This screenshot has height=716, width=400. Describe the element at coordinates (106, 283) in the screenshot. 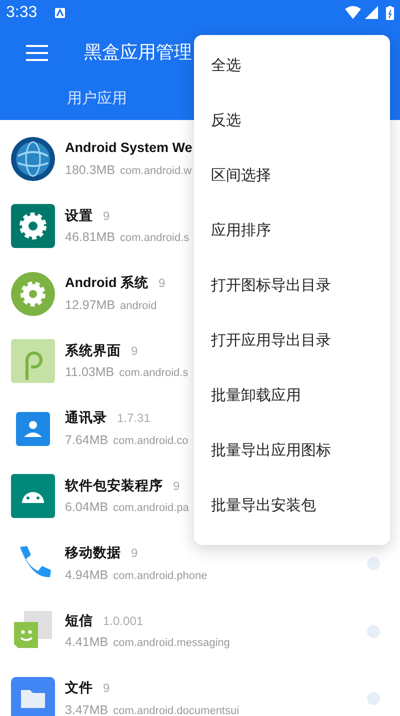

I see `app-name: Android 系统` at that location.